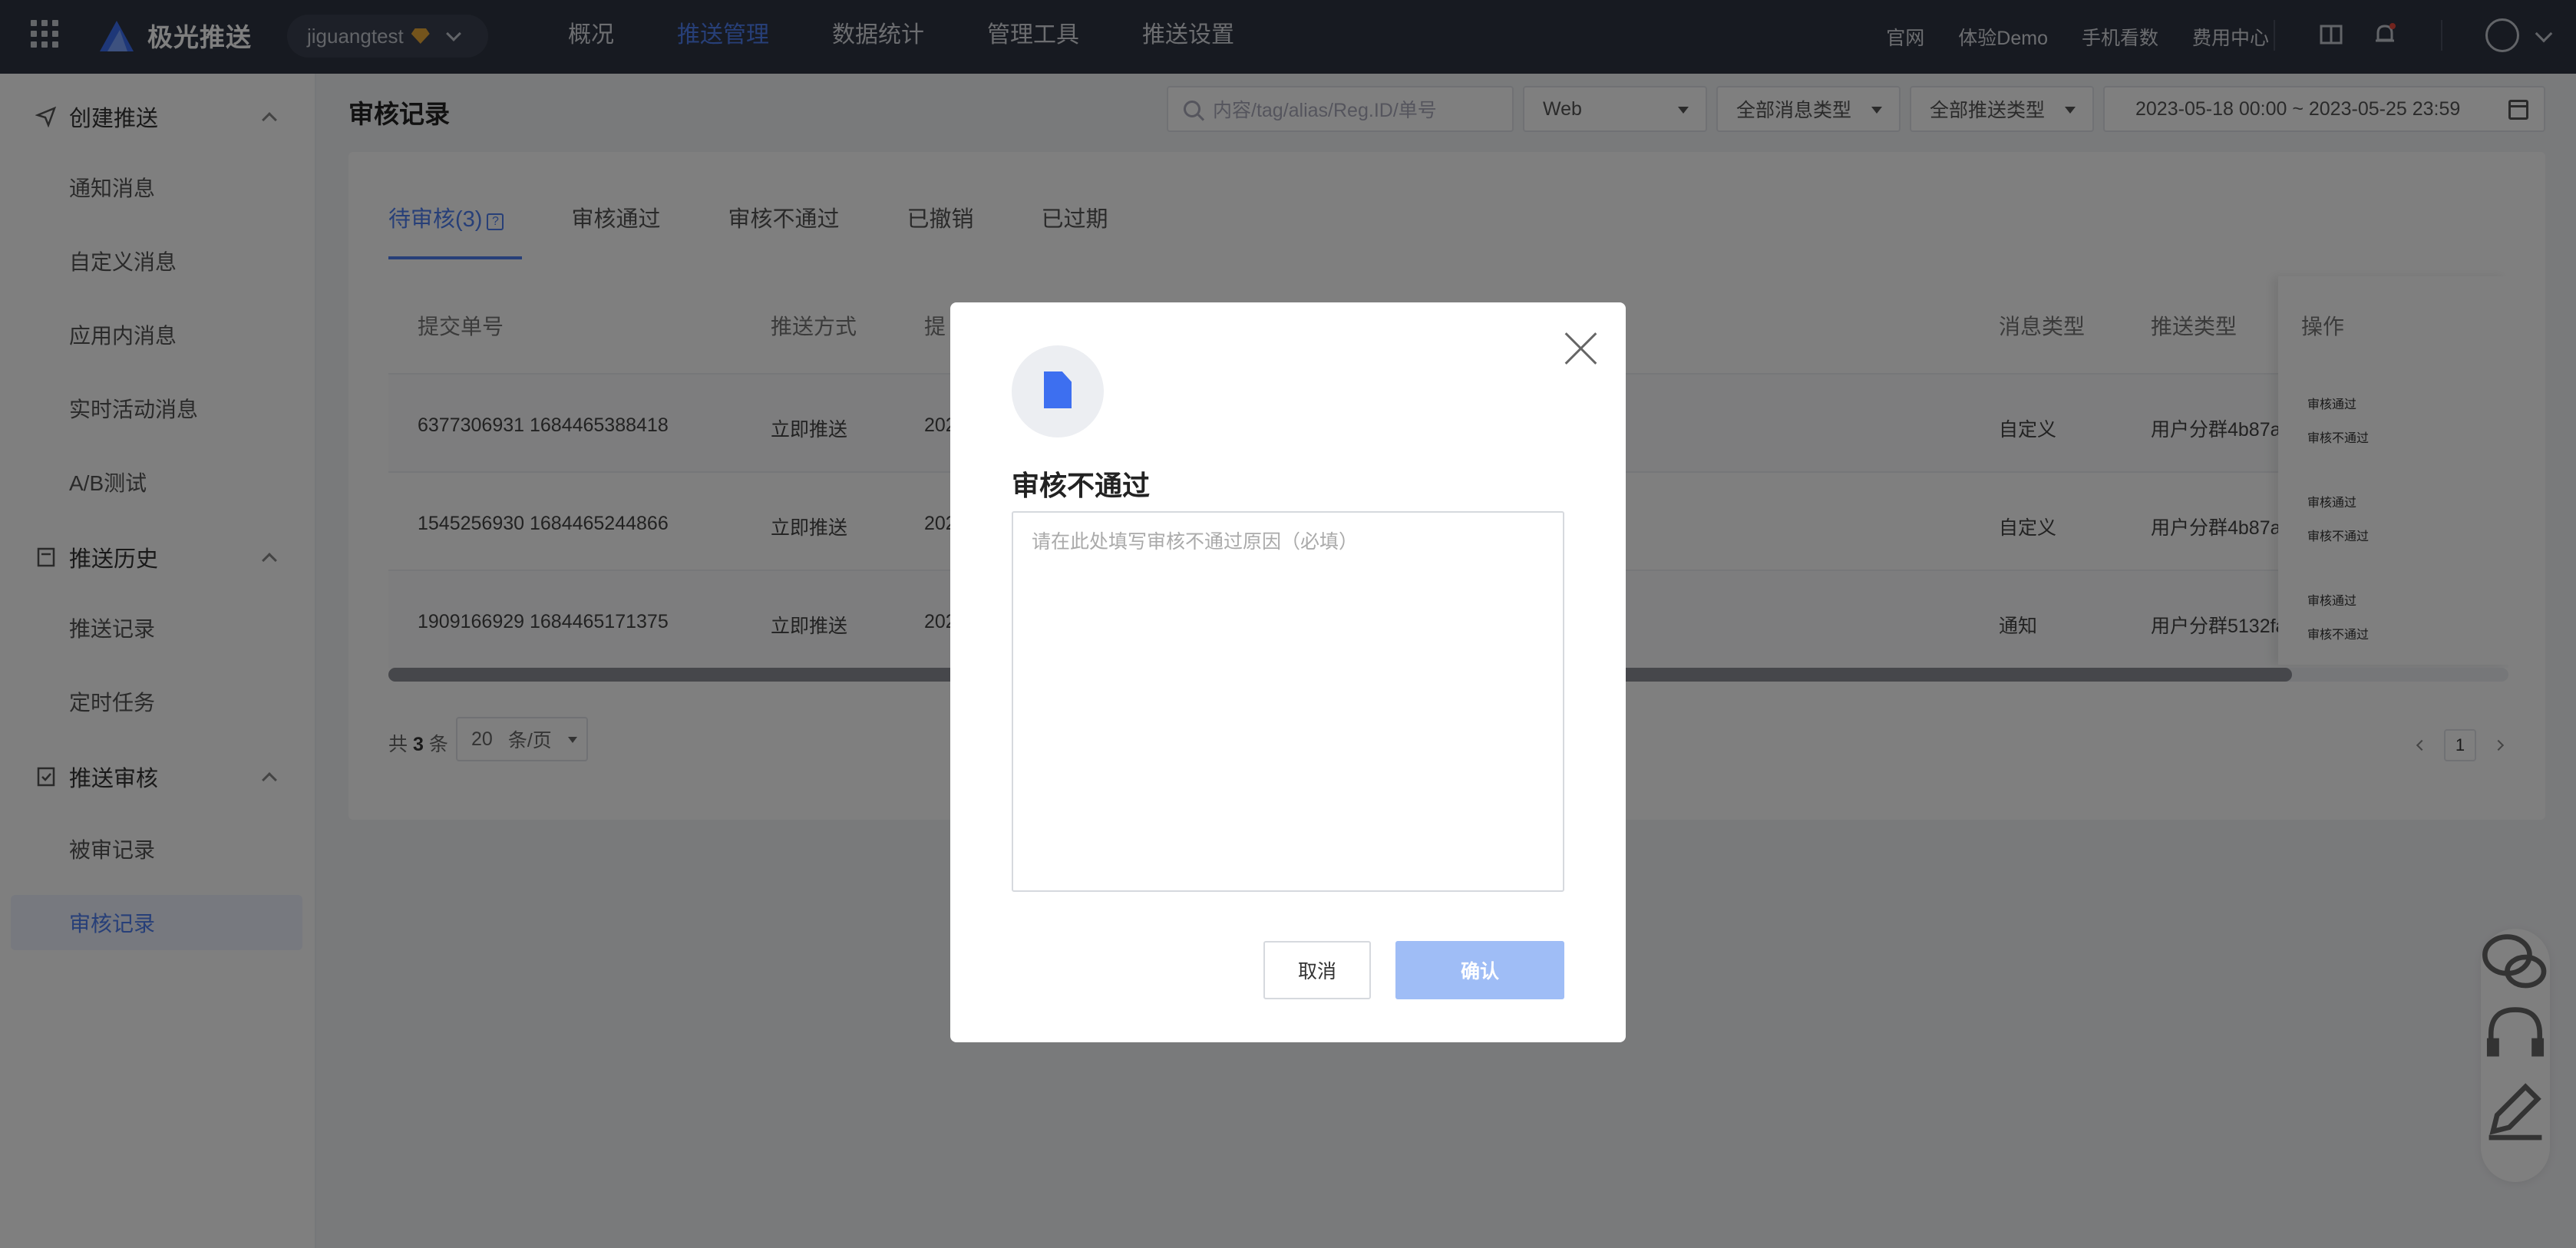  Describe the element at coordinates (1081, 486) in the screenshot. I see `dialog-title: 审核不通过` at that location.